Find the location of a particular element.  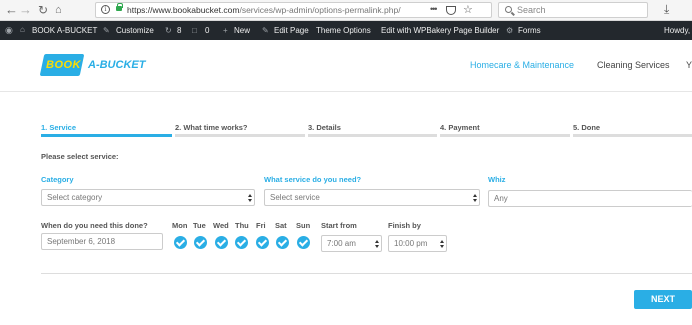

step-progress-service is located at coordinates (106, 135).